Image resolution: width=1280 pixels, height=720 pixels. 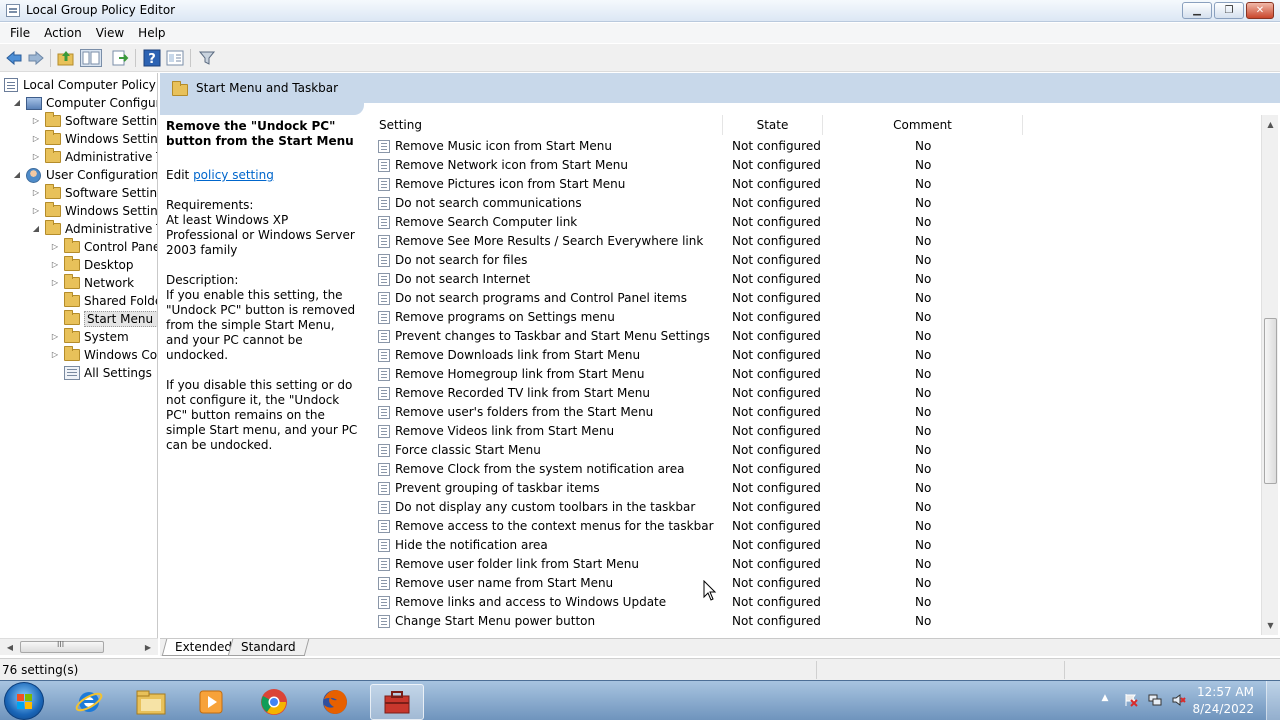 I want to click on list-vertical-scrollbar: ▲ ▼, so click(x=1269, y=375).